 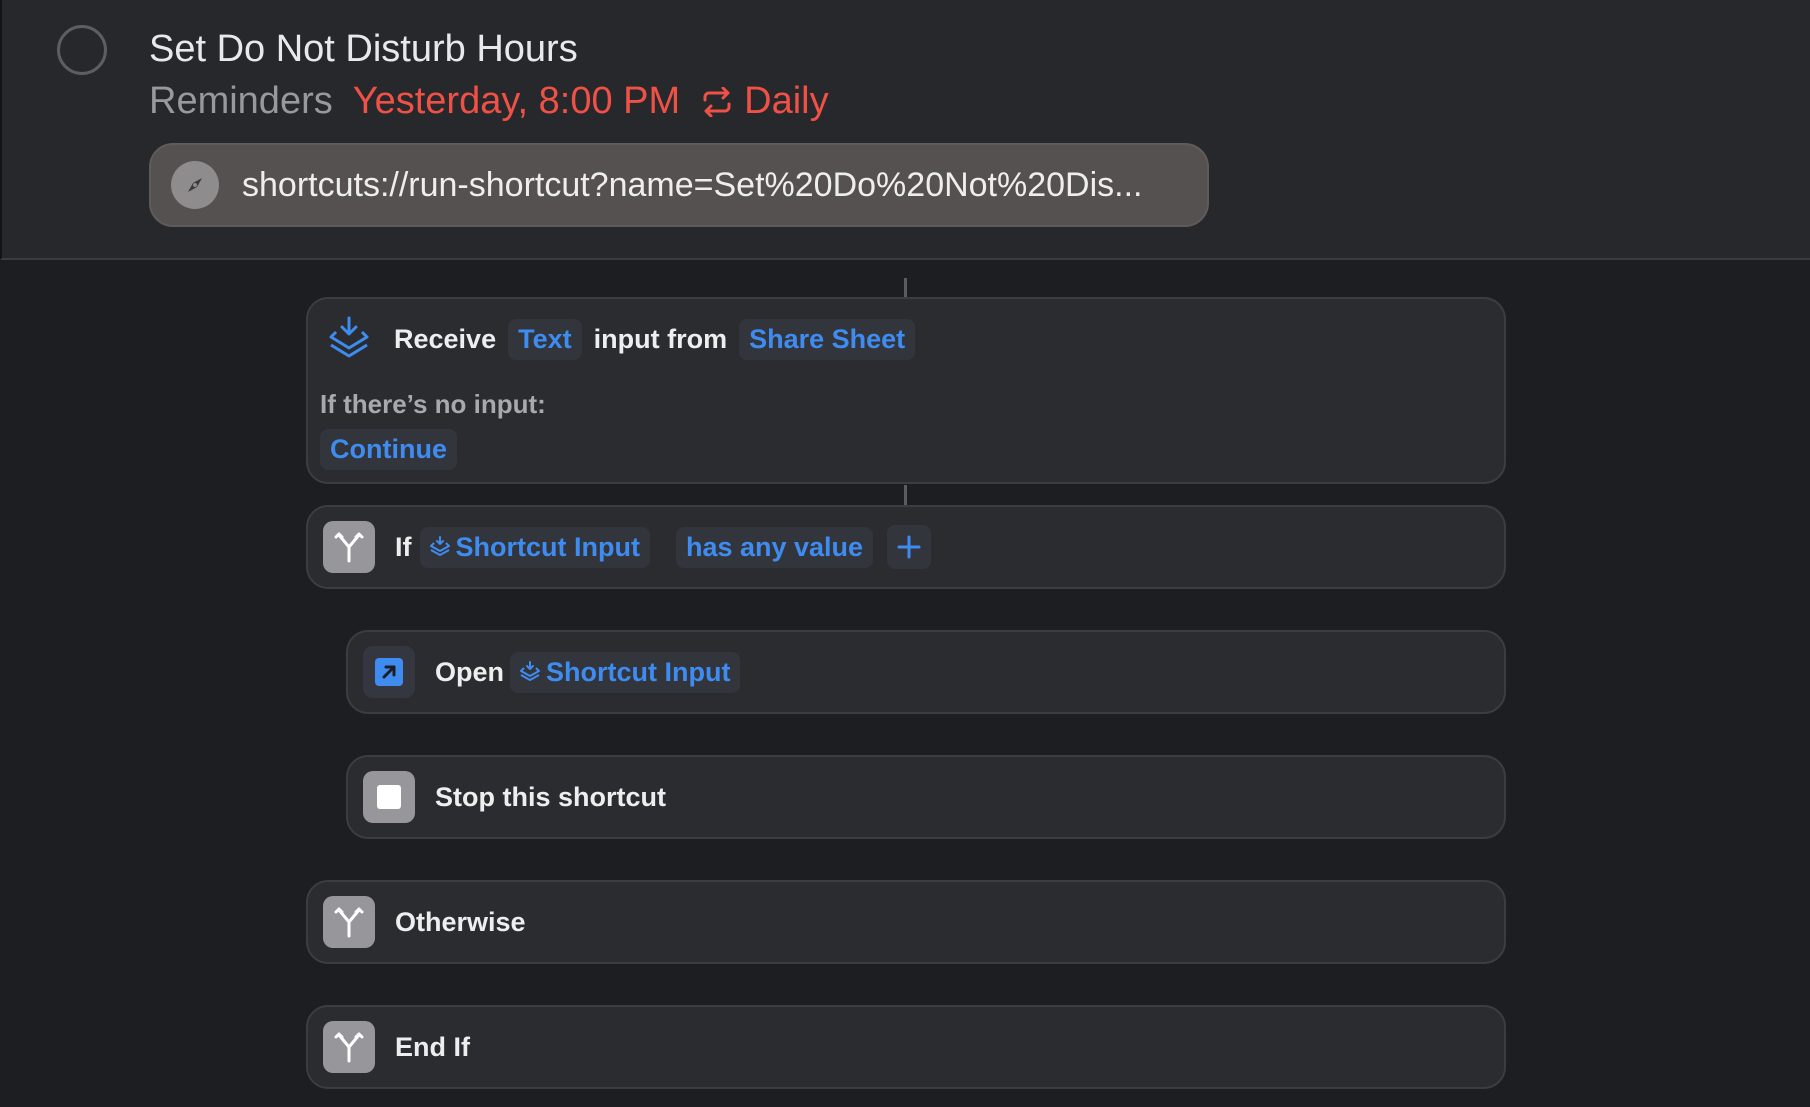 What do you see at coordinates (195, 185) in the screenshot?
I see `compass-icon` at bounding box center [195, 185].